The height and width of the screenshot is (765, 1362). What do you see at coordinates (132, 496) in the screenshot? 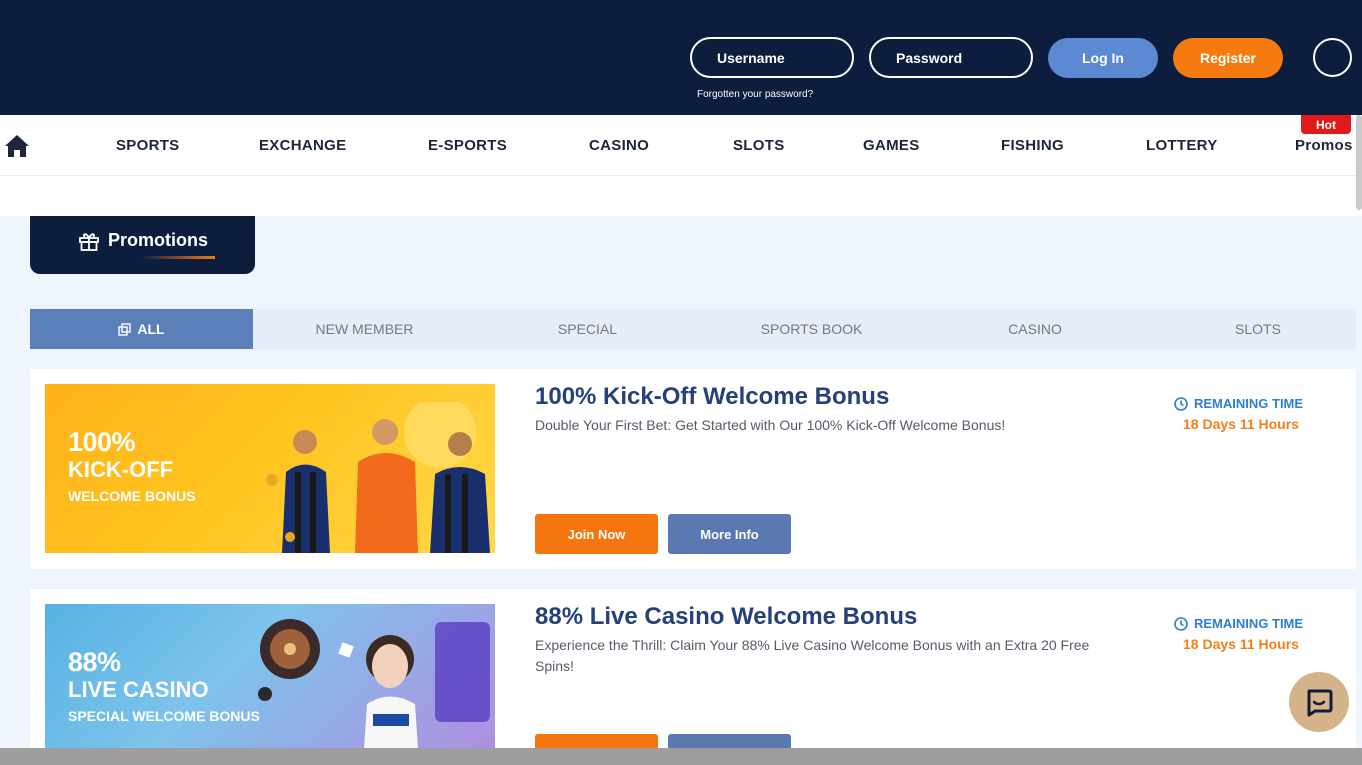
I see `banner-caption: WELCOME BONUS` at bounding box center [132, 496].